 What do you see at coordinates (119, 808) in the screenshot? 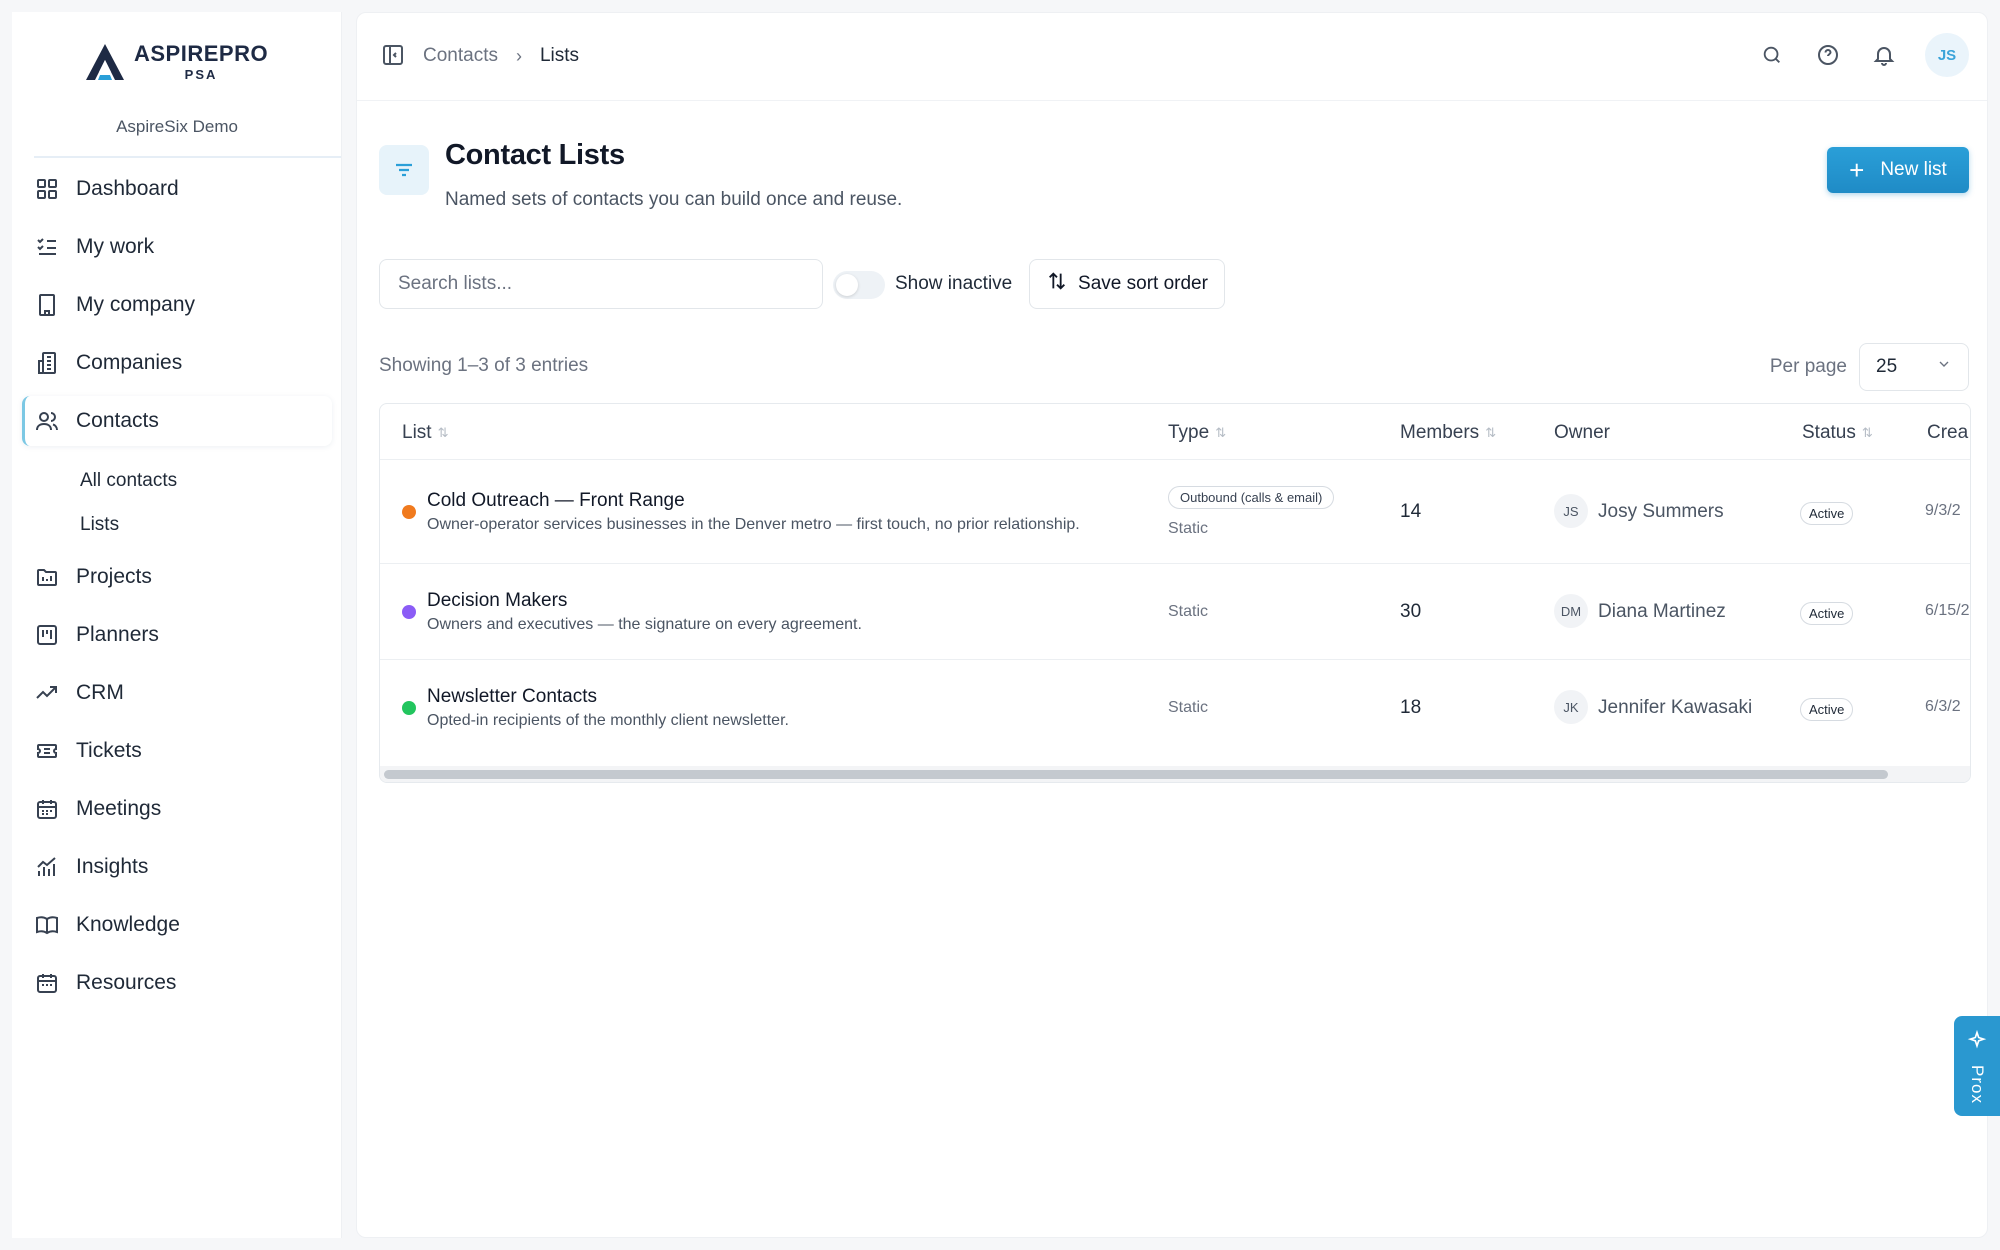
I see `nav-item-label: Meetings` at bounding box center [119, 808].